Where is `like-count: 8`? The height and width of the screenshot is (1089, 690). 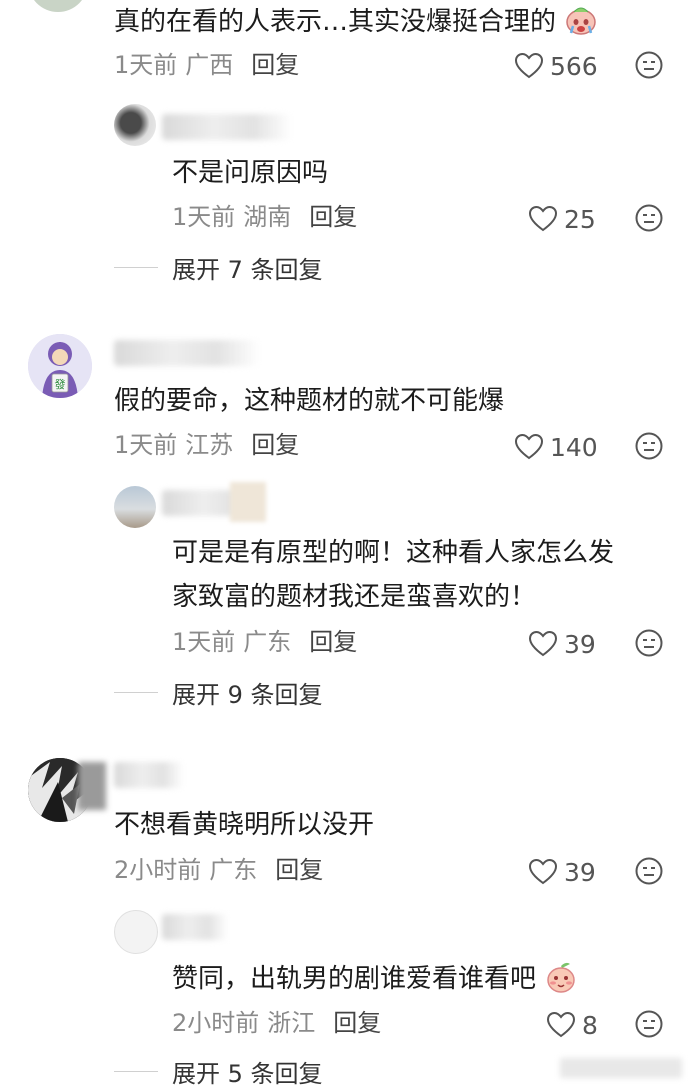 like-count: 8 is located at coordinates (590, 1025).